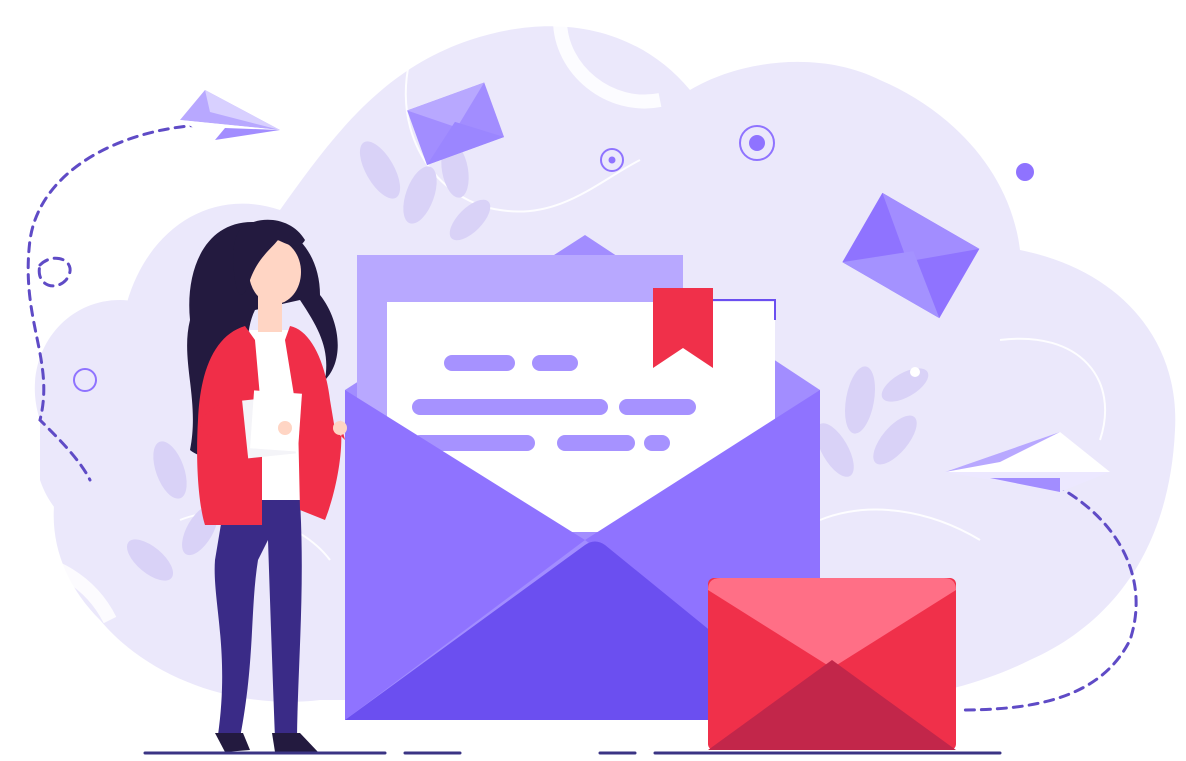 The image size is (1186, 761). Describe the element at coordinates (272, 424) in the screenshot. I see `papers-in-hand` at that location.